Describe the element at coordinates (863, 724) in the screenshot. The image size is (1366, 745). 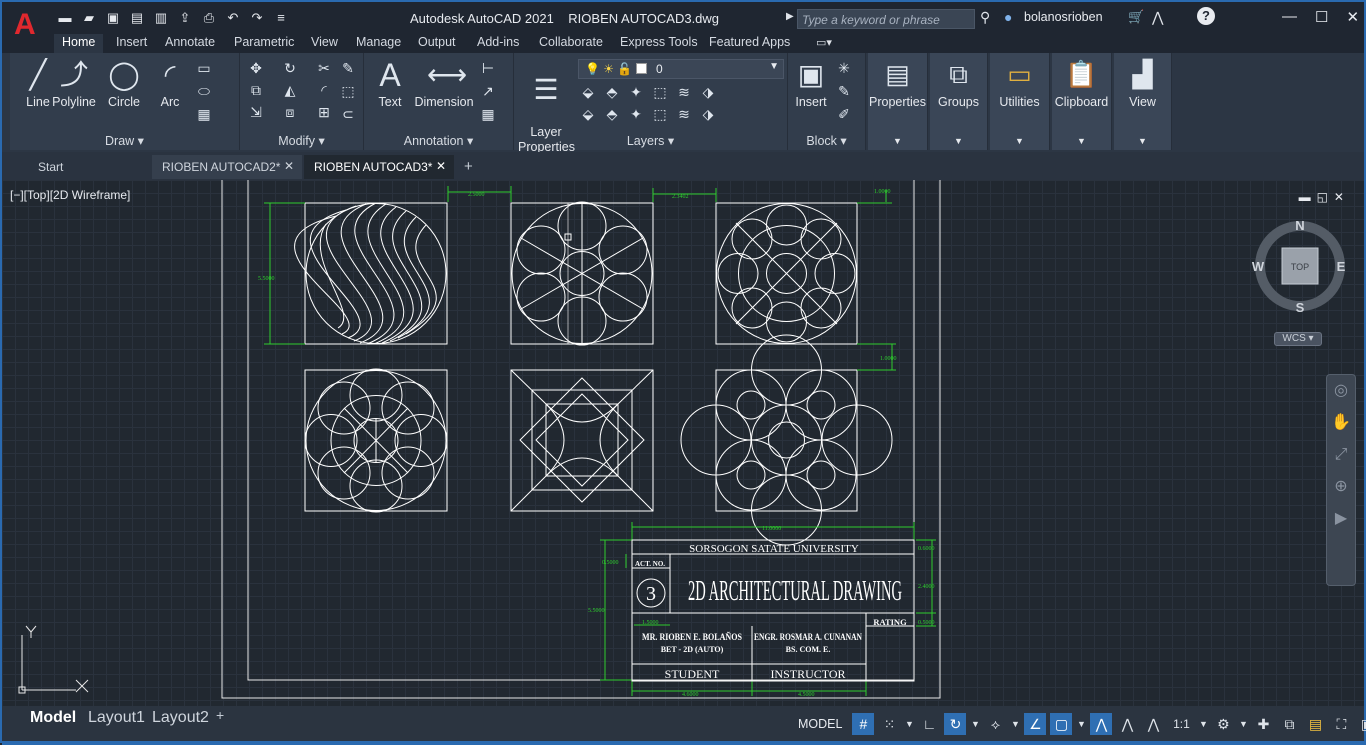
I see `grid-icon: #` at that location.